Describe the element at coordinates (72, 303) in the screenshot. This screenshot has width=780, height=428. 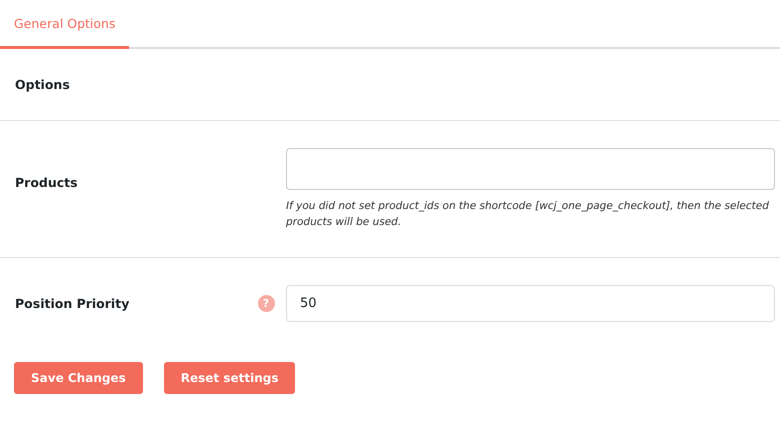
I see `field-label: Position Priority` at that location.